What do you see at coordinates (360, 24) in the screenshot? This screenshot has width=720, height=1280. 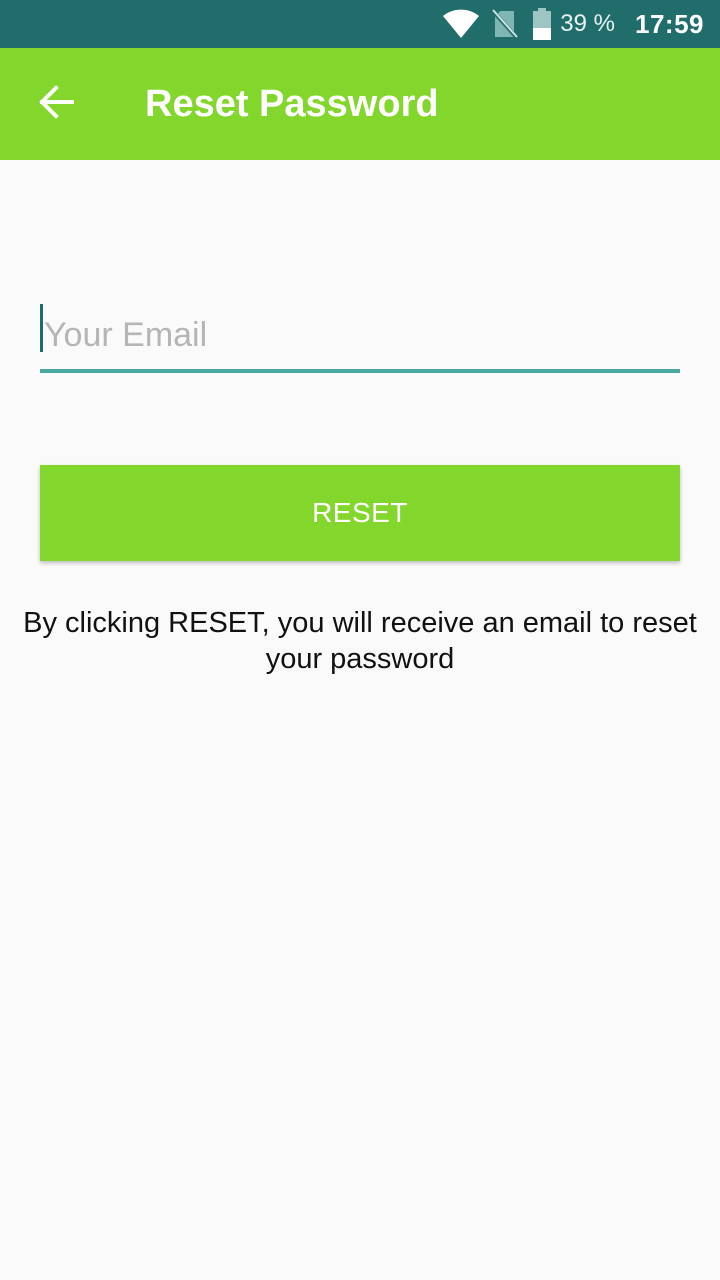 I see `status-bar: 39 % 17:59` at bounding box center [360, 24].